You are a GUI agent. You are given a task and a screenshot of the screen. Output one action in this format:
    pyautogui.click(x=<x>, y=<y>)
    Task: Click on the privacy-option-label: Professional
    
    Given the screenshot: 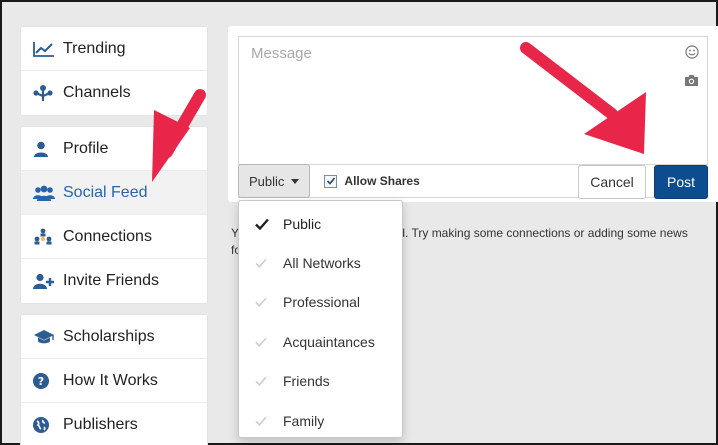 What is the action you would take?
    pyautogui.click(x=322, y=302)
    